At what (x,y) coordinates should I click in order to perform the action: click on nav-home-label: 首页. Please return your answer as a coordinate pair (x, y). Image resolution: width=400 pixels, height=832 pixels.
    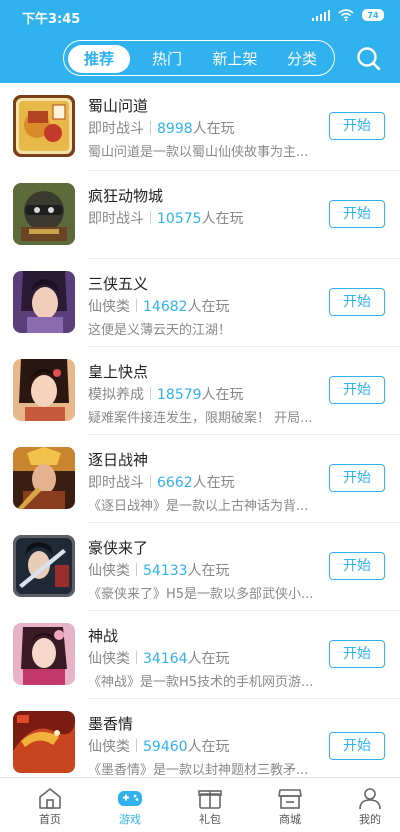
    Looking at the image, I should click on (50, 819).